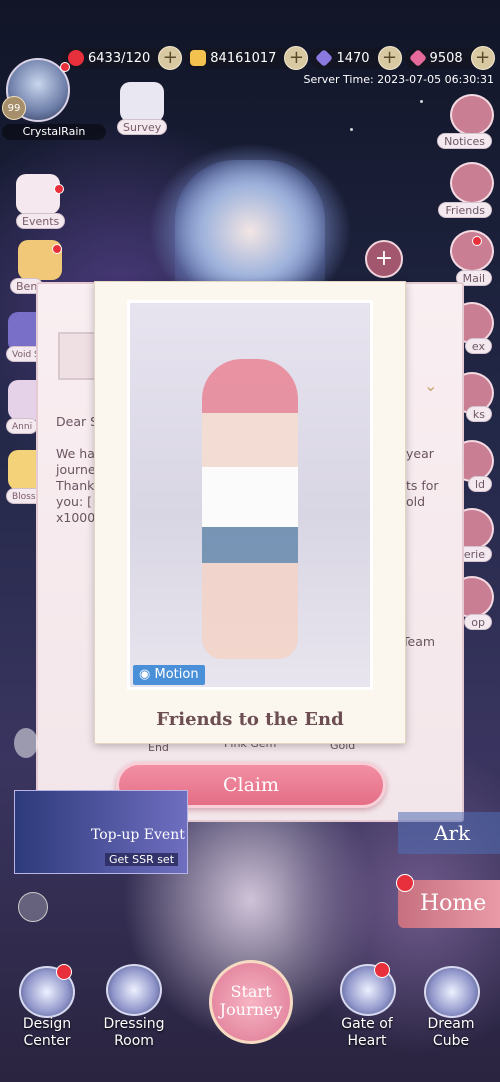 The width and height of the screenshot is (500, 1082). What do you see at coordinates (478, 622) in the screenshot?
I see `shop-label: op` at bounding box center [478, 622].